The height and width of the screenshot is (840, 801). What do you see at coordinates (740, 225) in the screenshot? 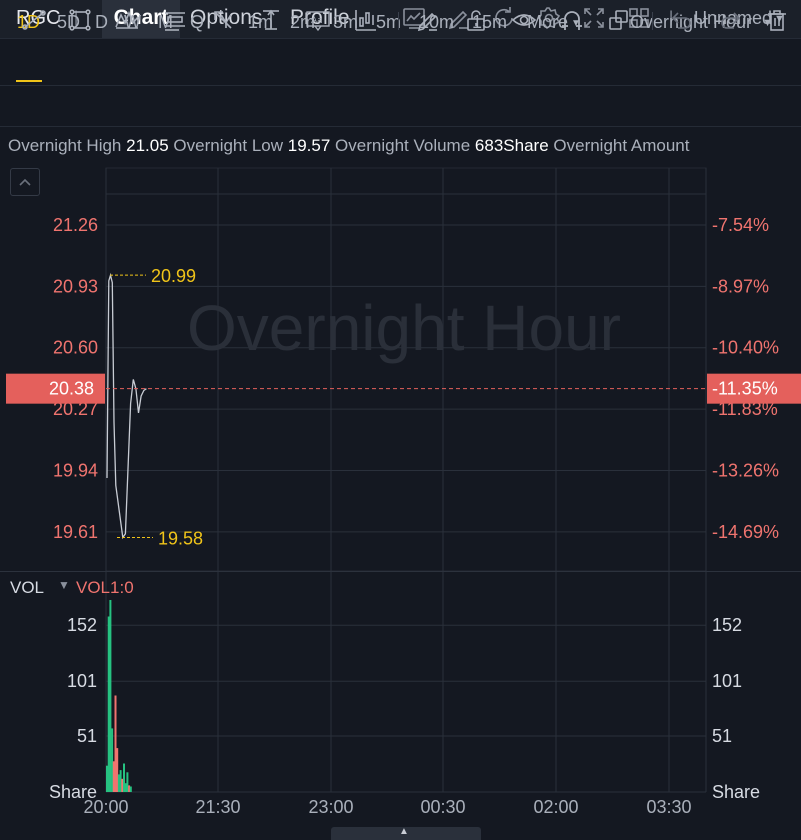
I see `percent-tick-label: -7.54%` at bounding box center [740, 225].